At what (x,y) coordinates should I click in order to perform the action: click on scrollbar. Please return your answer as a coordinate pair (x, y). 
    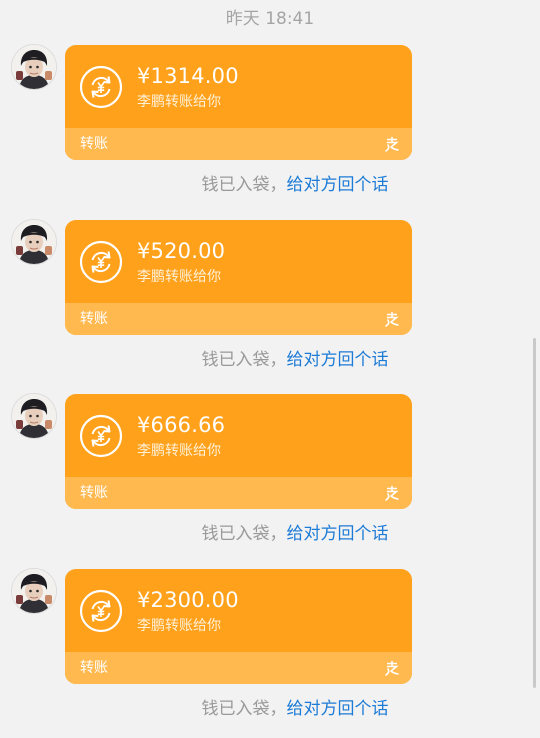
    Looking at the image, I should click on (534, 513).